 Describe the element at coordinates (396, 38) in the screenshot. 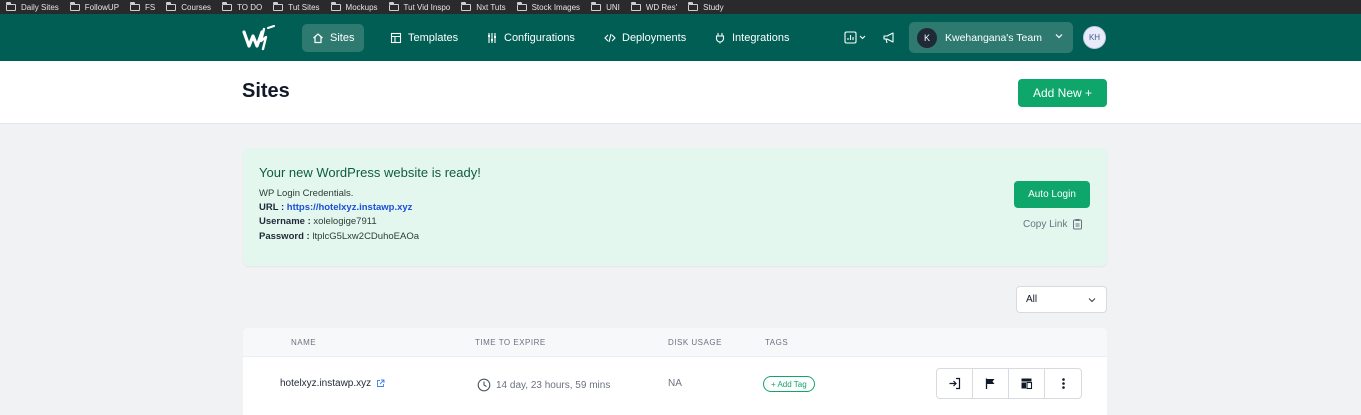

I see `template-icon` at that location.